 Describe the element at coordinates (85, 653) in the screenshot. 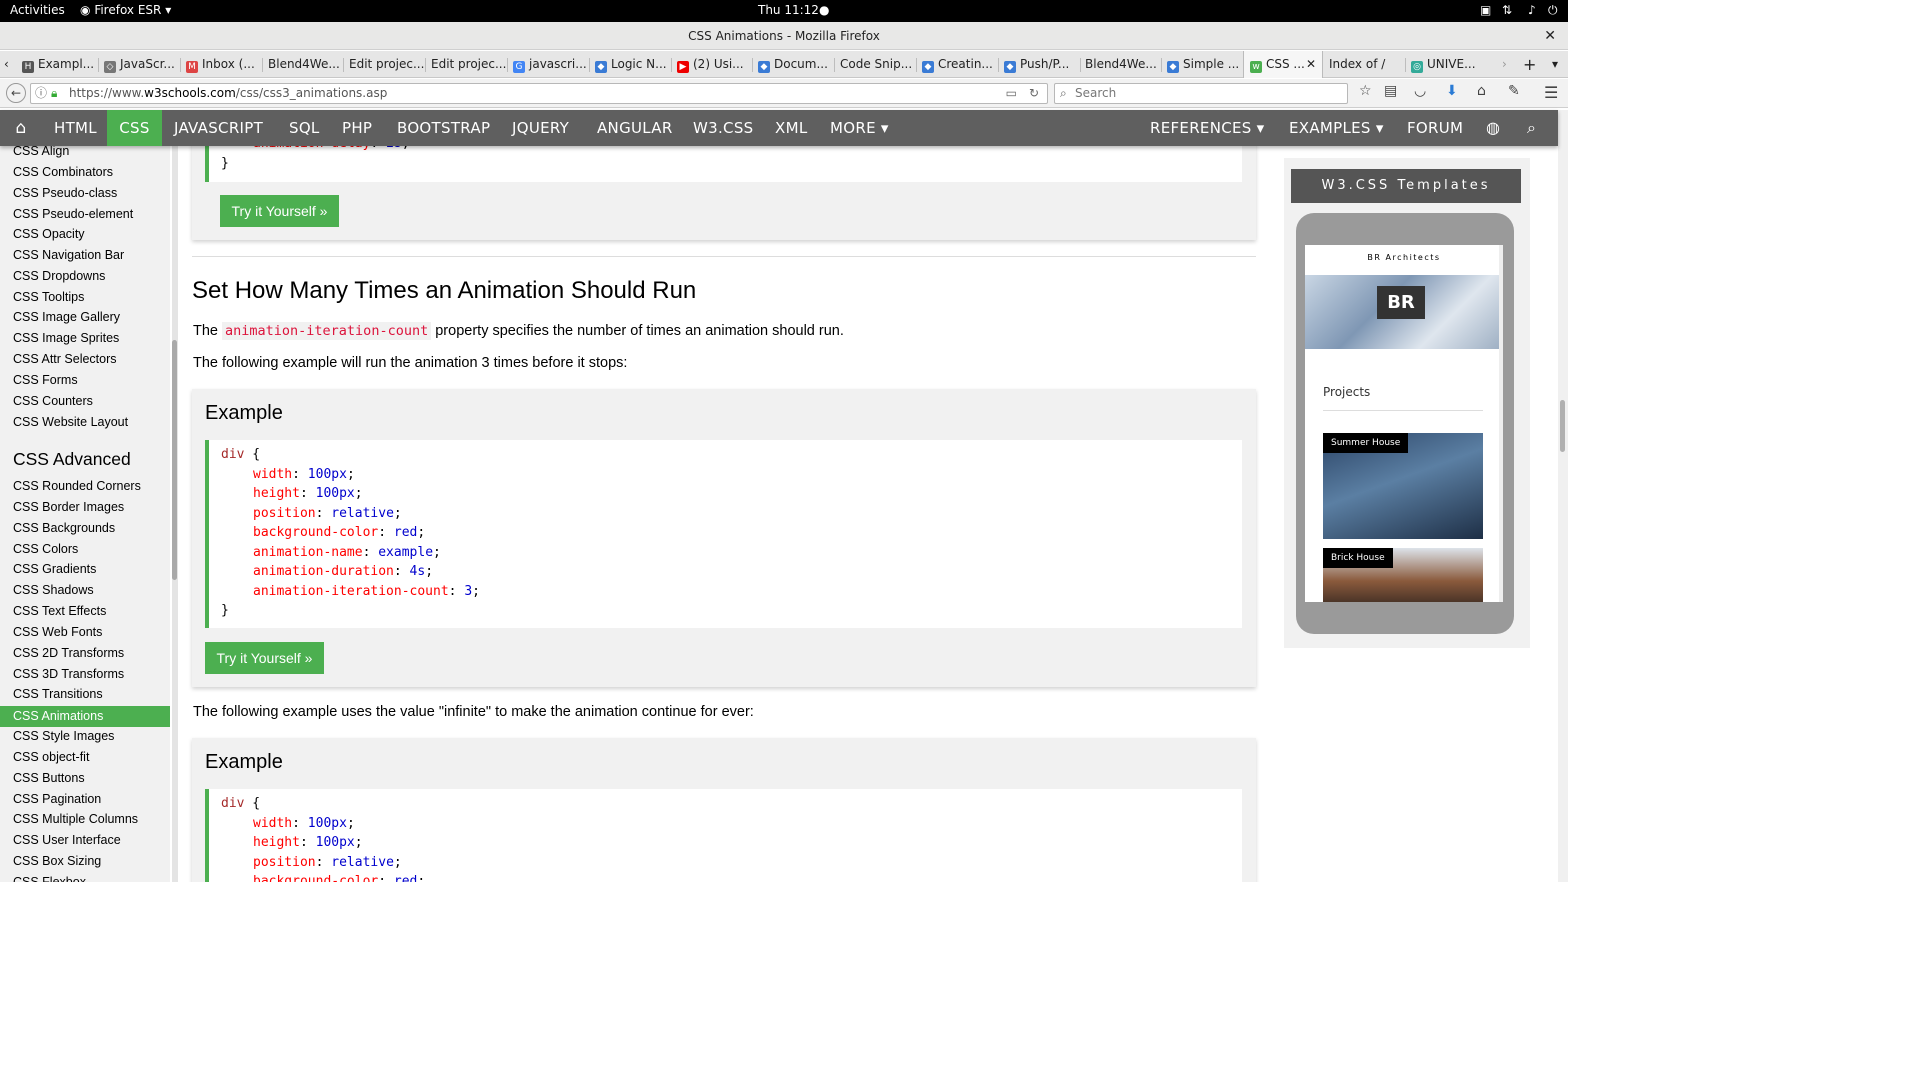

I see `sidebar-item: CSS 2D Transforms` at that location.